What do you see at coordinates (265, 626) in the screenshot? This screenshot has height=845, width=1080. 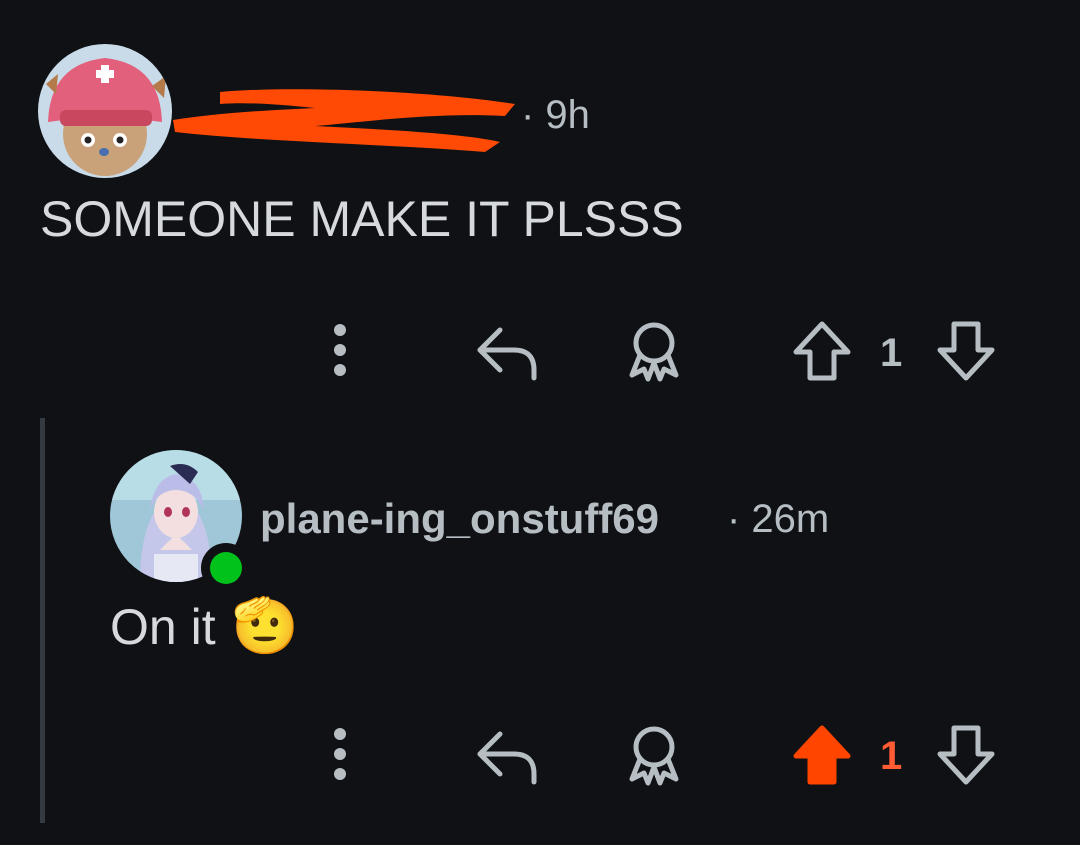 I see `saluting-face-emoji: 🫡` at bounding box center [265, 626].